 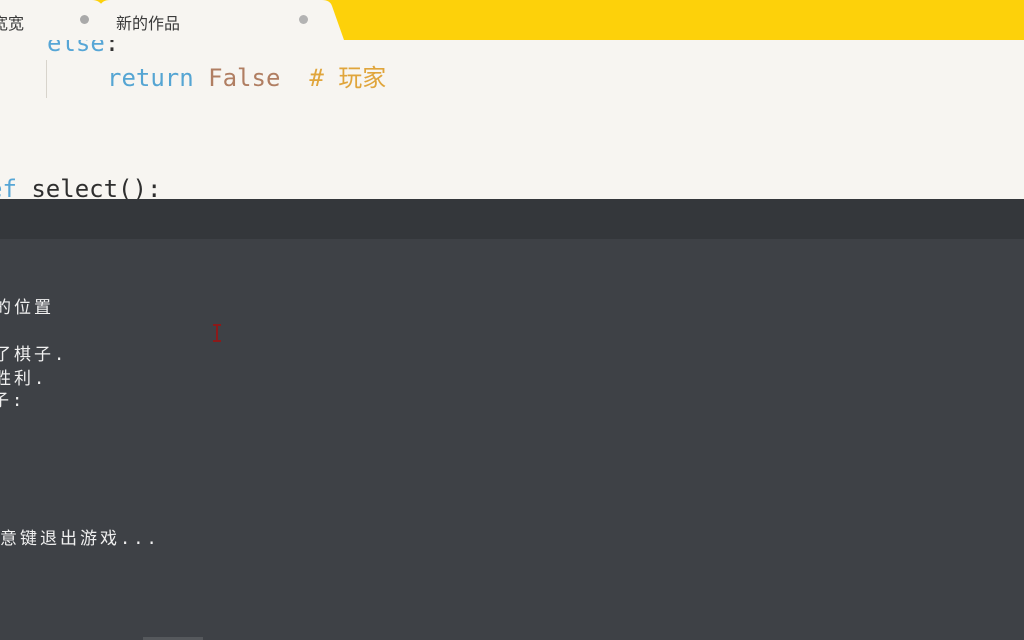 What do you see at coordinates (8, 187) in the screenshot?
I see `keyword-def: ef` at bounding box center [8, 187].